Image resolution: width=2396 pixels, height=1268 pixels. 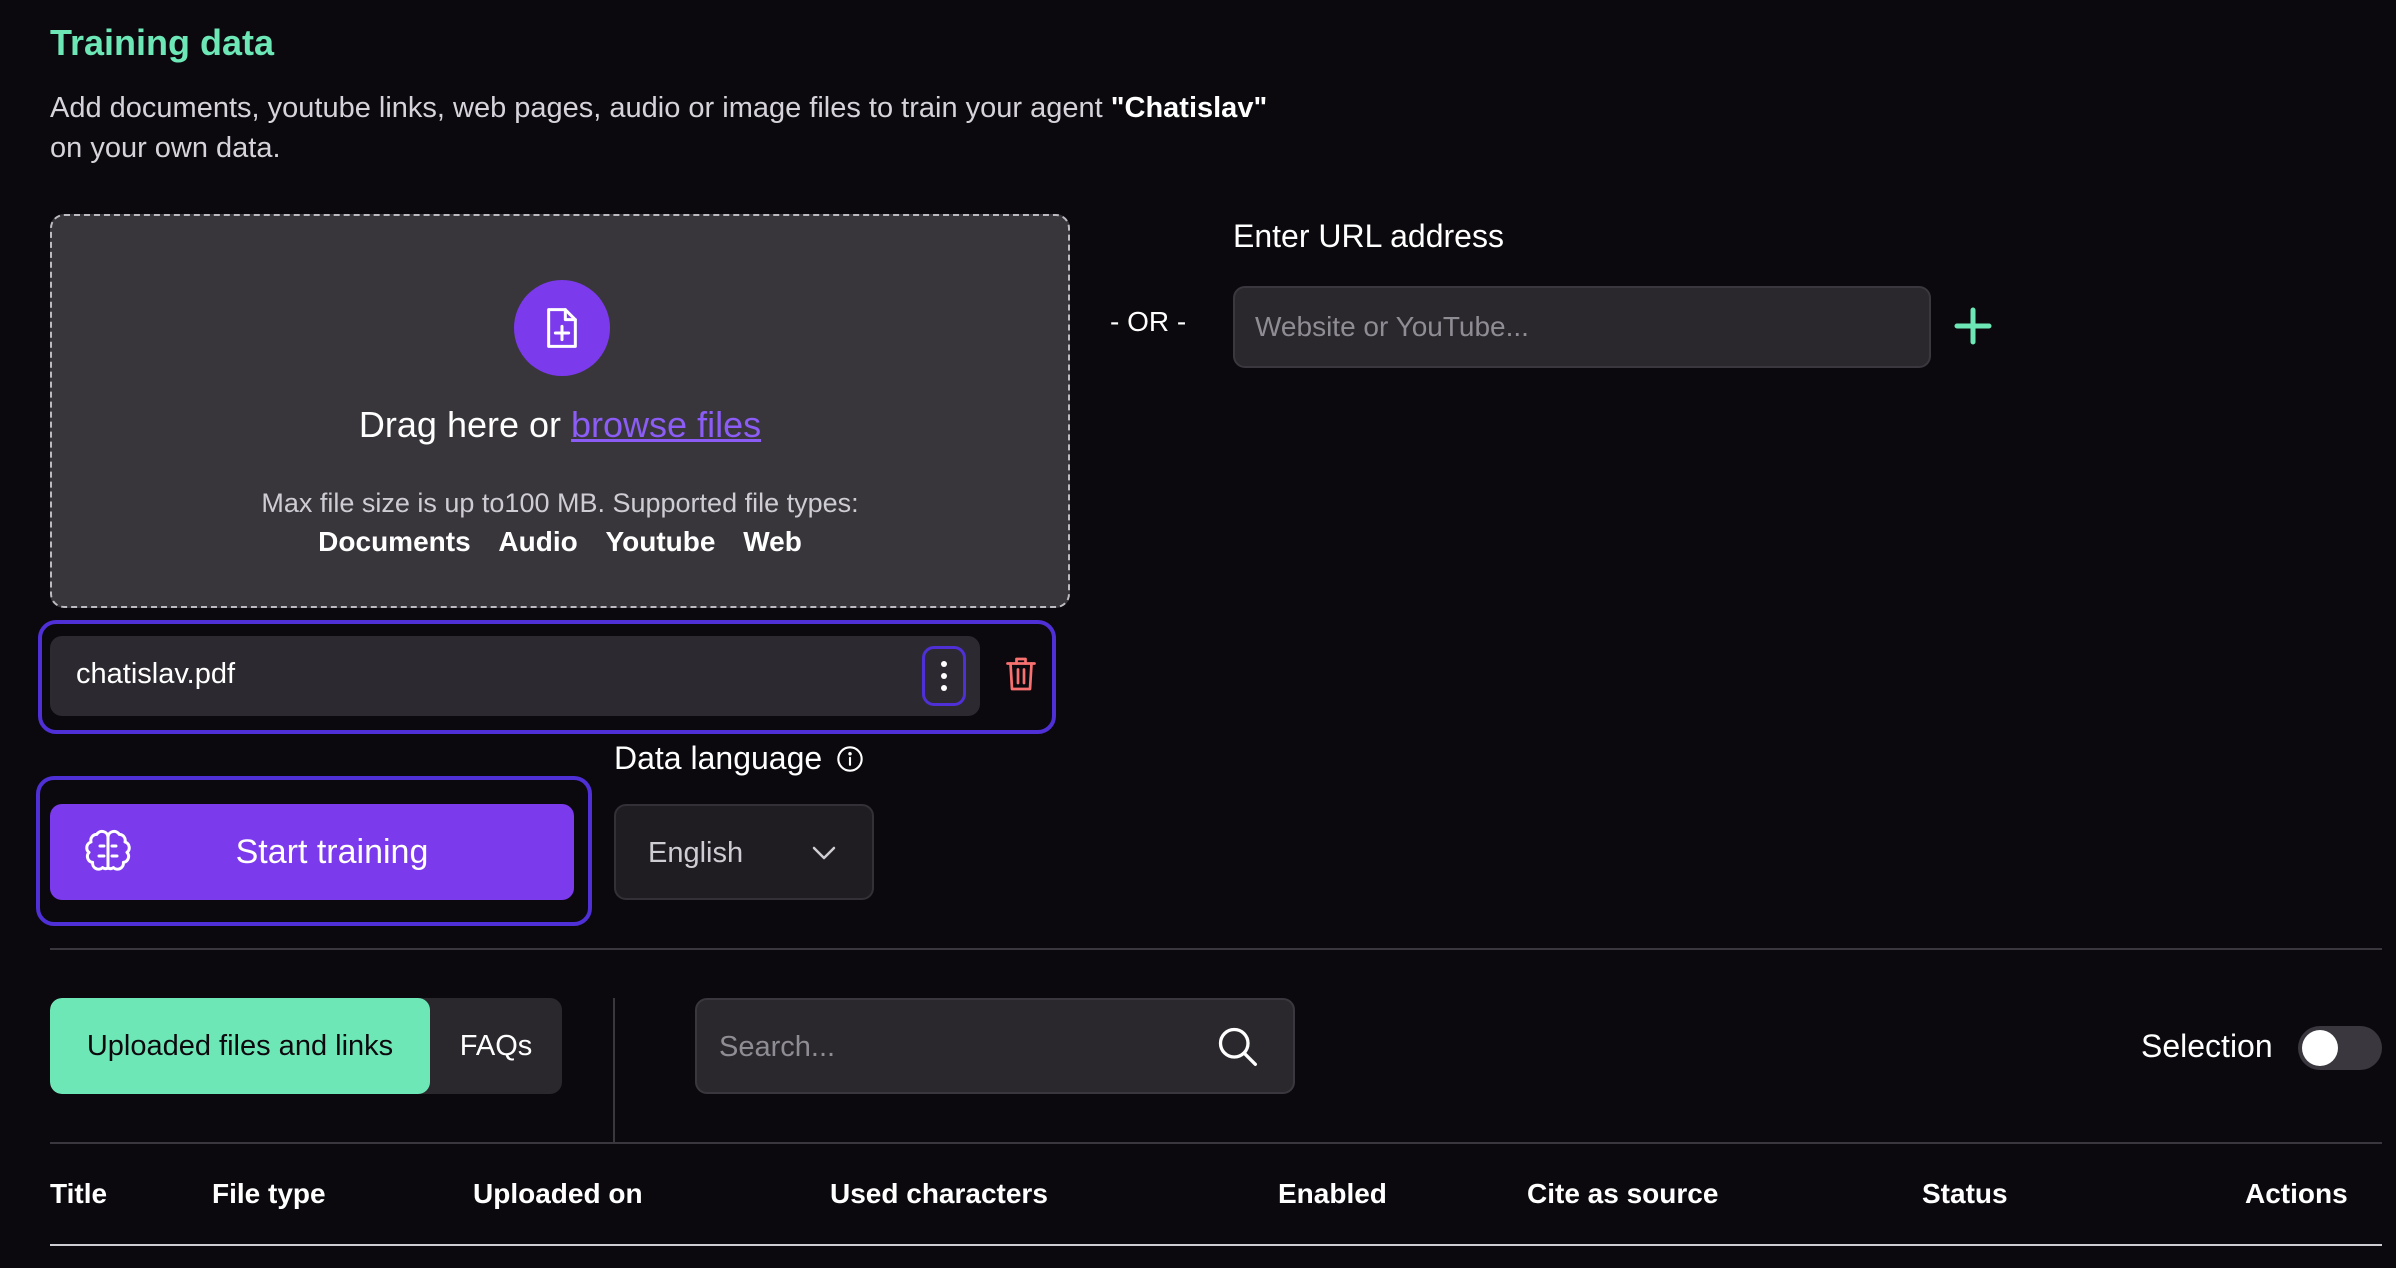 What do you see at coordinates (538, 541) in the screenshot?
I see `file-type-audio: Audio` at bounding box center [538, 541].